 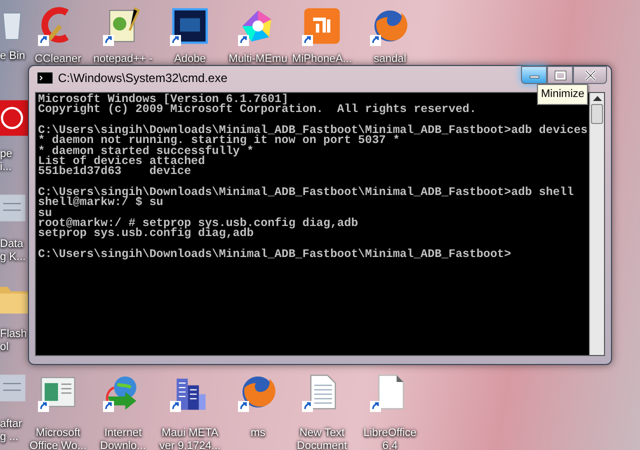 I want to click on maximize-icon, so click(x=560, y=75).